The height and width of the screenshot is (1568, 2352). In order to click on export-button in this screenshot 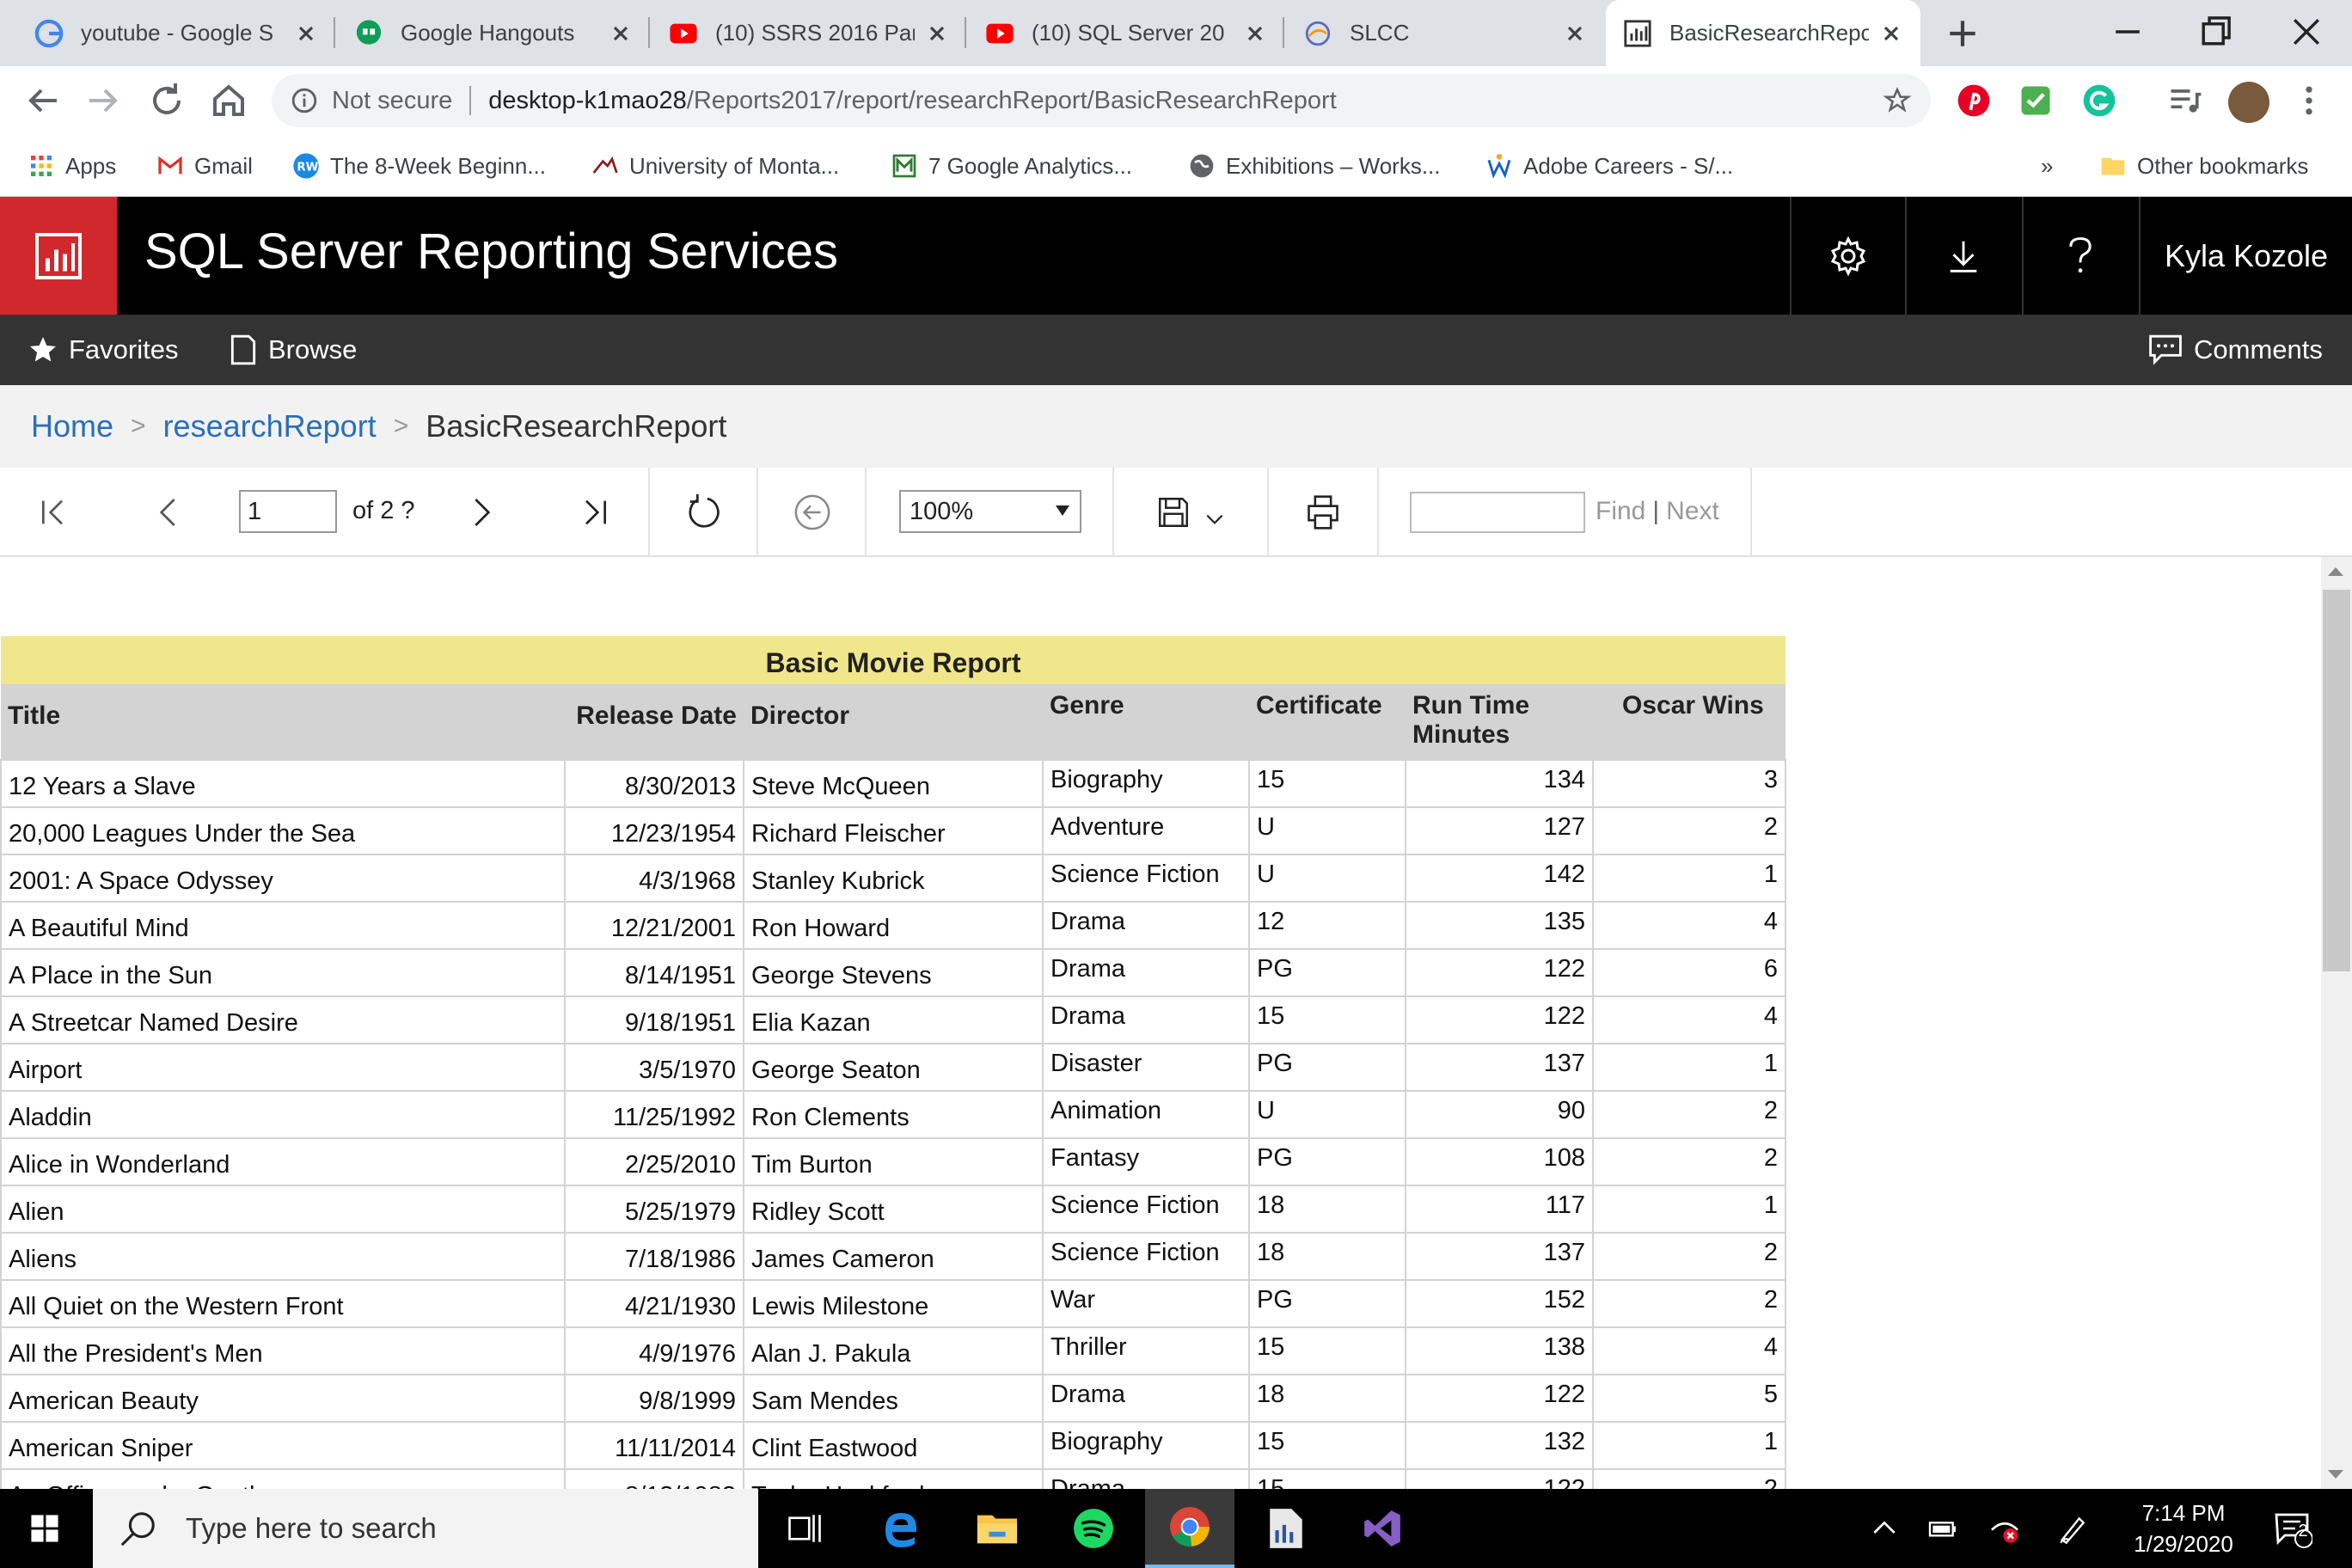, I will do `click(1190, 512)`.